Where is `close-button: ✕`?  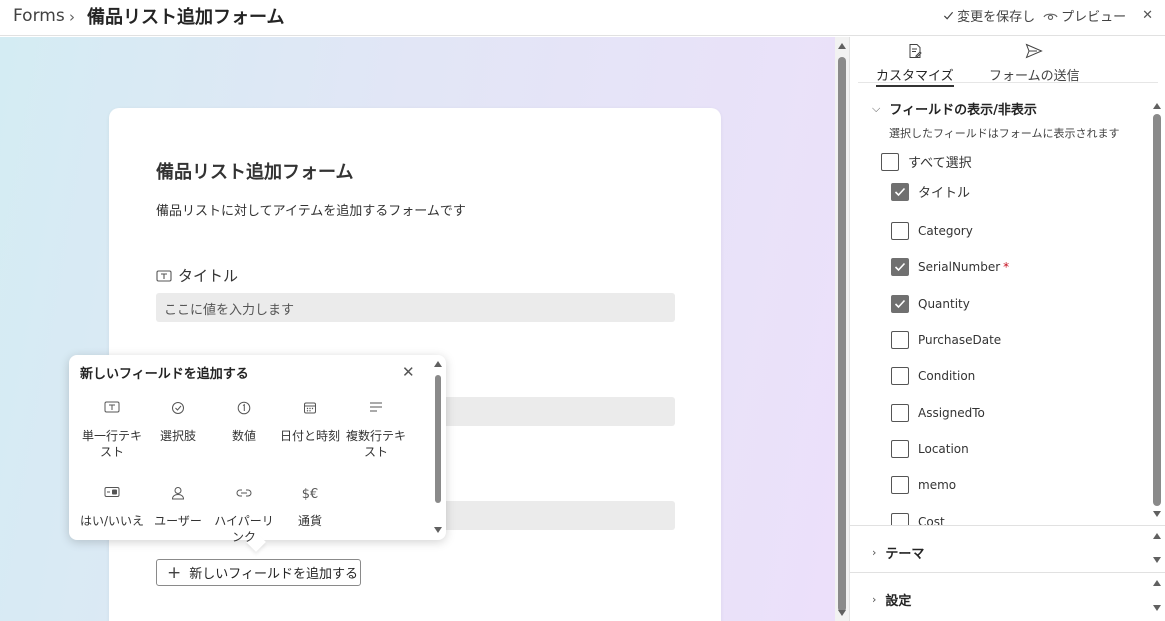
close-button: ✕ is located at coordinates (1147, 15).